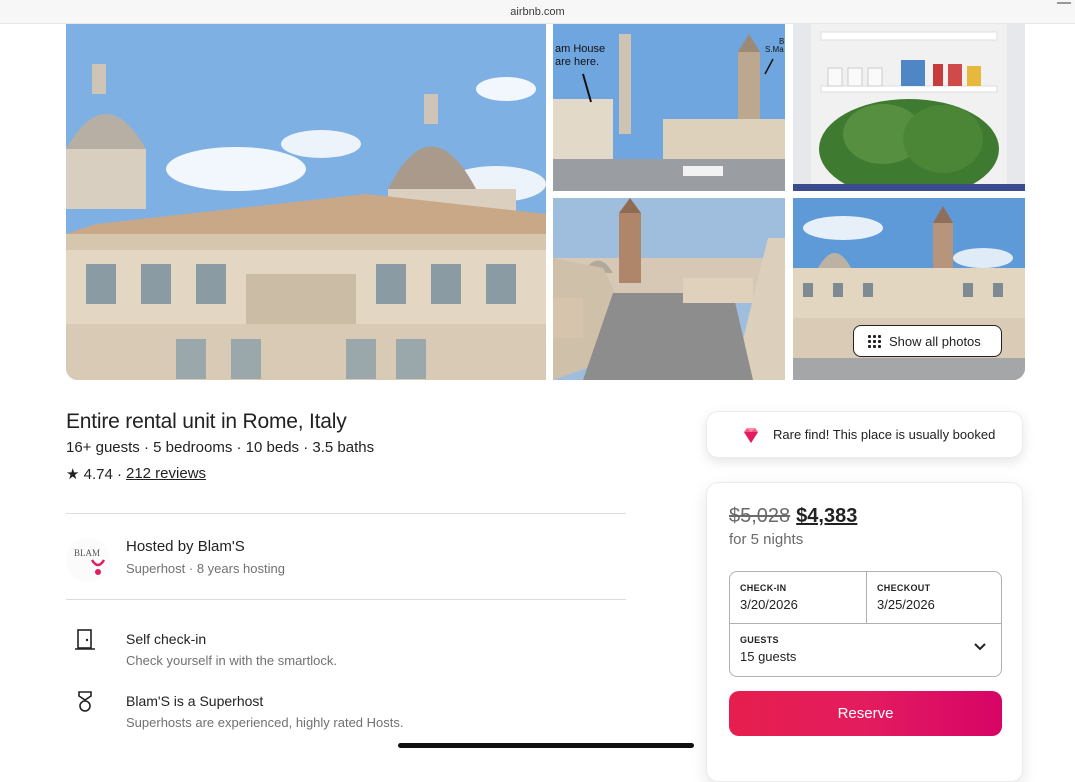 The width and height of the screenshot is (1075, 782). I want to click on diamond-icon, so click(751, 435).